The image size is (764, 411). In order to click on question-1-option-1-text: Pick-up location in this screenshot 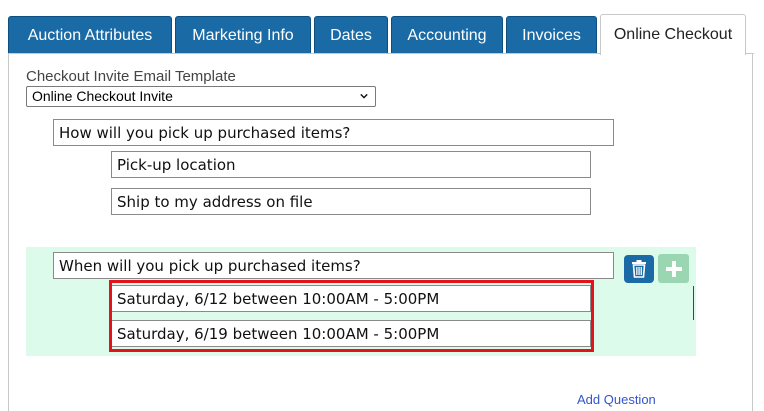, I will do `click(176, 164)`.